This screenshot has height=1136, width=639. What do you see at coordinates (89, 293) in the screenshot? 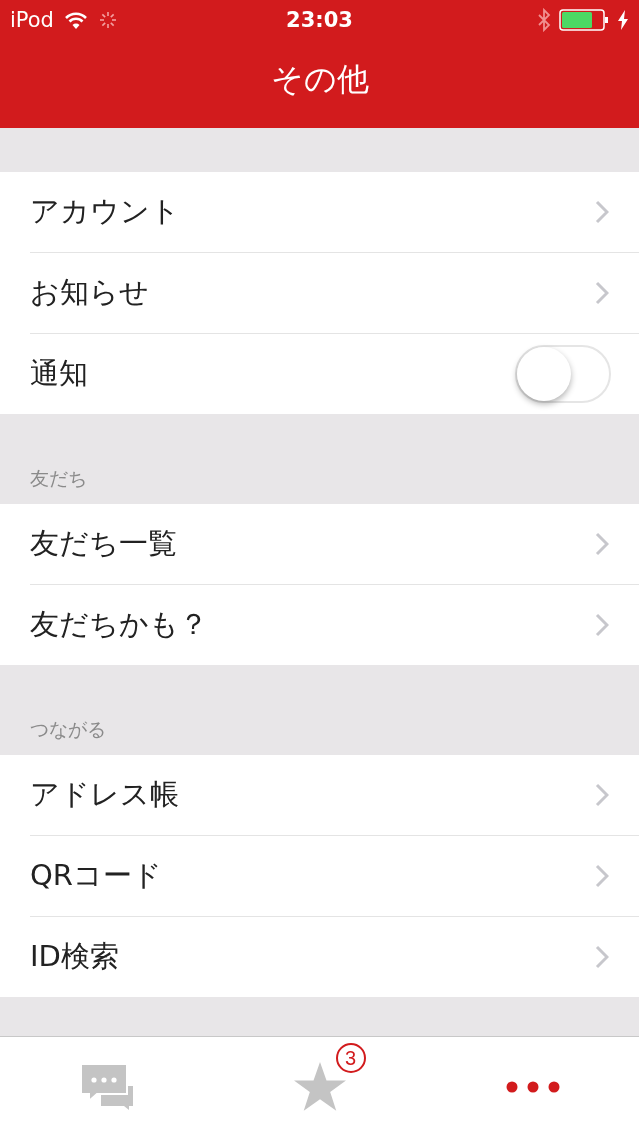
I see `menu-item: お知らせ` at bounding box center [89, 293].